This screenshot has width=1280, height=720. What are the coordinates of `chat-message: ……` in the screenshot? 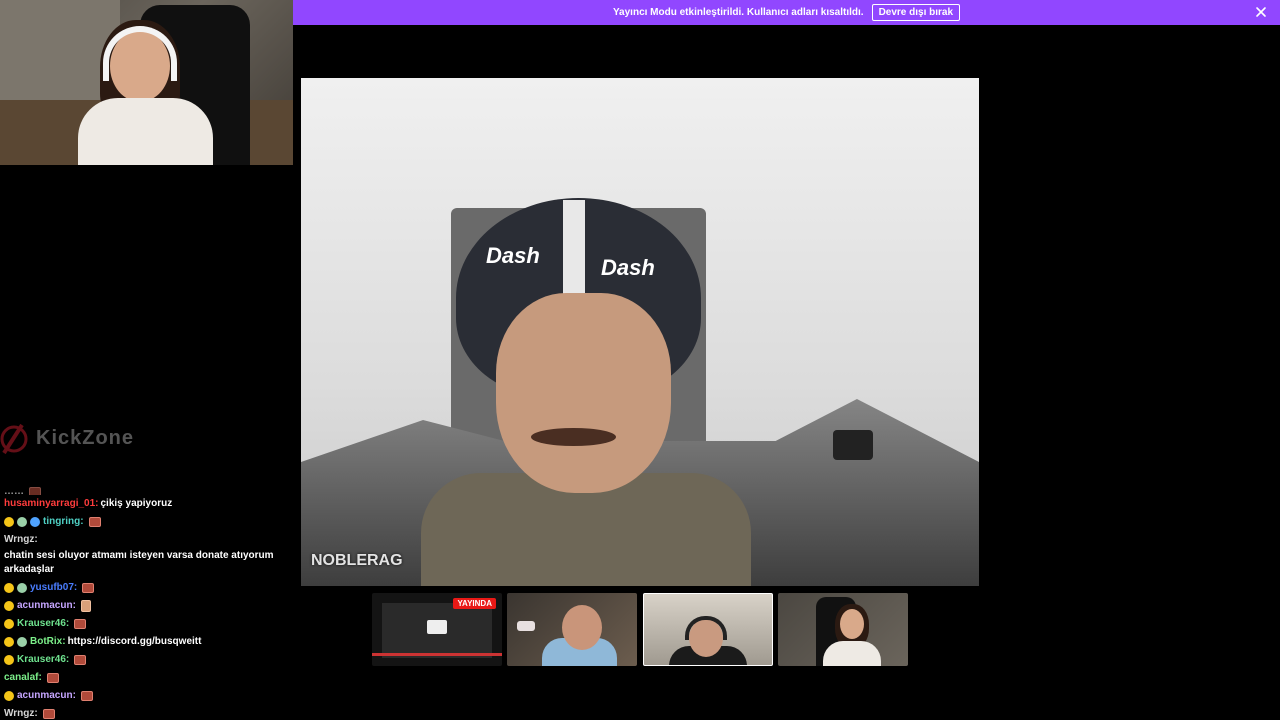 It's located at (146, 489).